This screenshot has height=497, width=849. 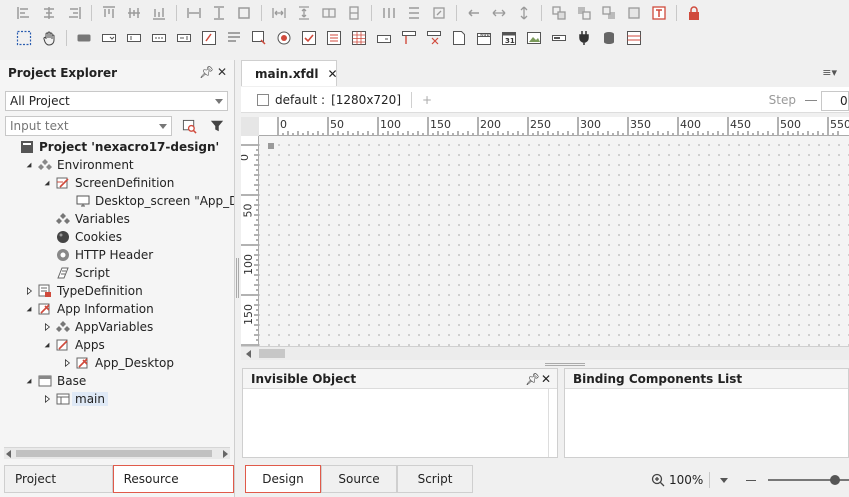 What do you see at coordinates (414, 13) in the screenshot?
I see `equal-spacing-v-icon` at bounding box center [414, 13].